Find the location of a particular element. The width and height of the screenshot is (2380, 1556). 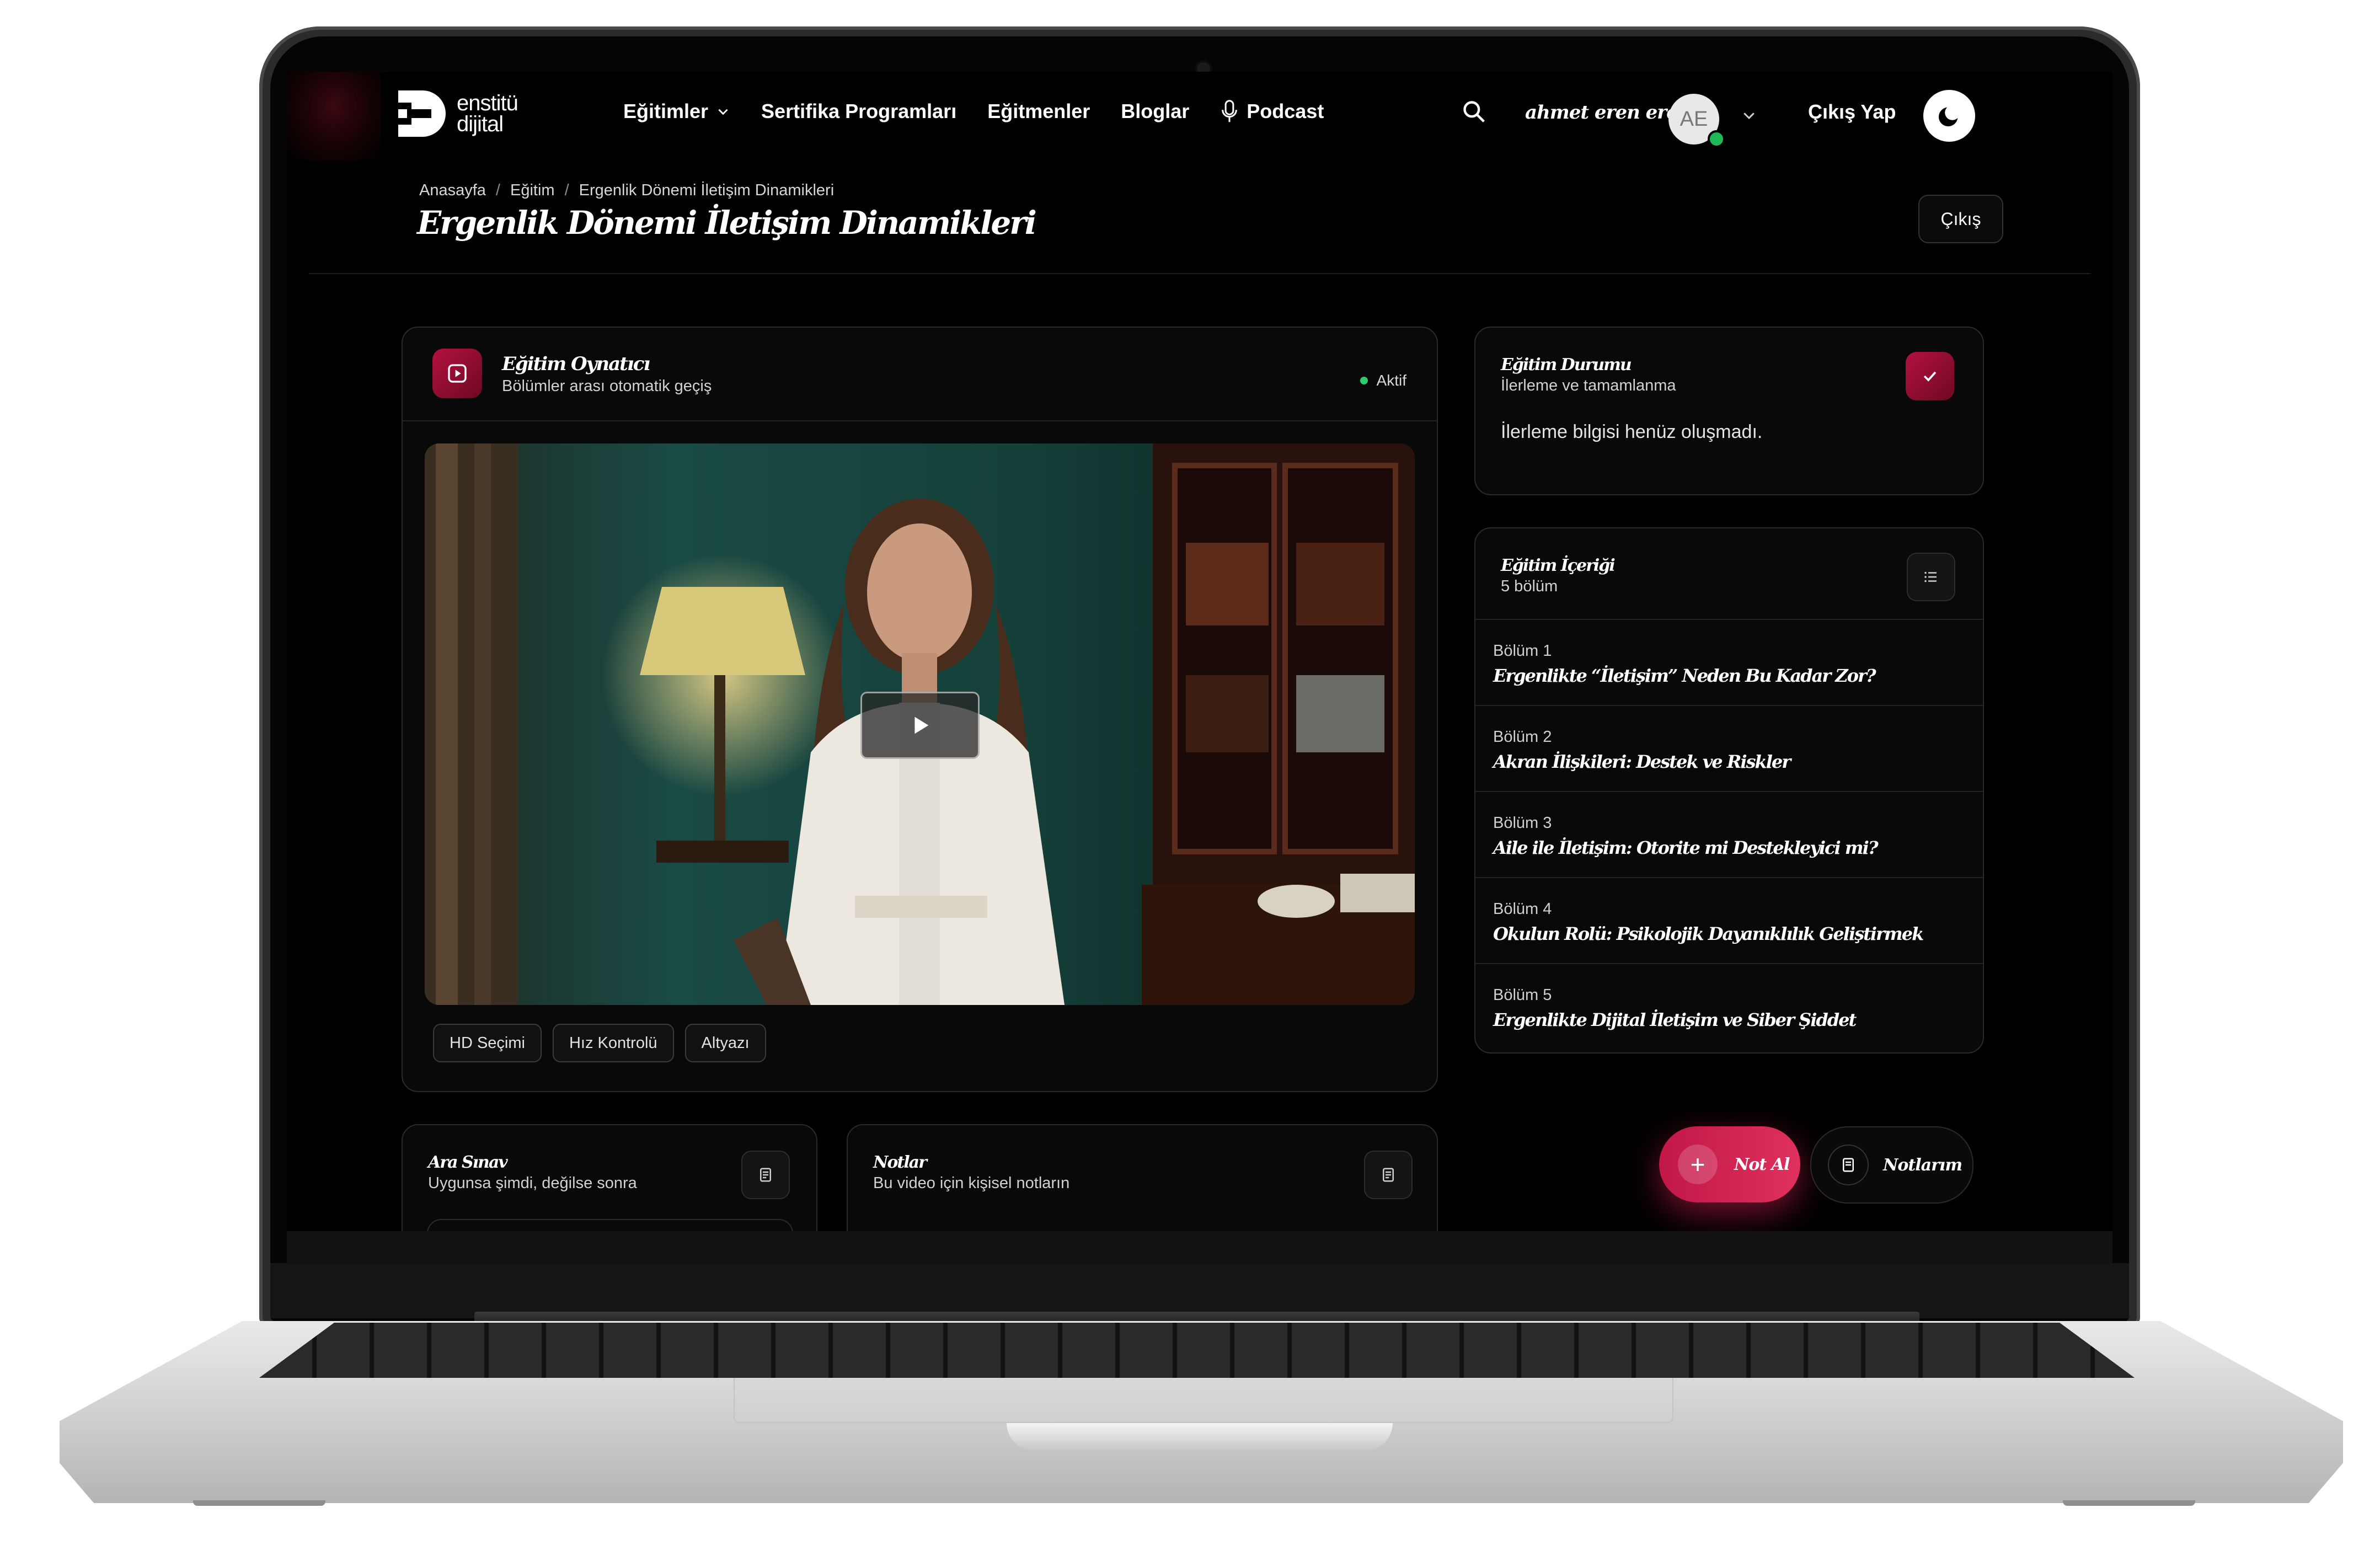

microphone-icon is located at coordinates (1230, 111).